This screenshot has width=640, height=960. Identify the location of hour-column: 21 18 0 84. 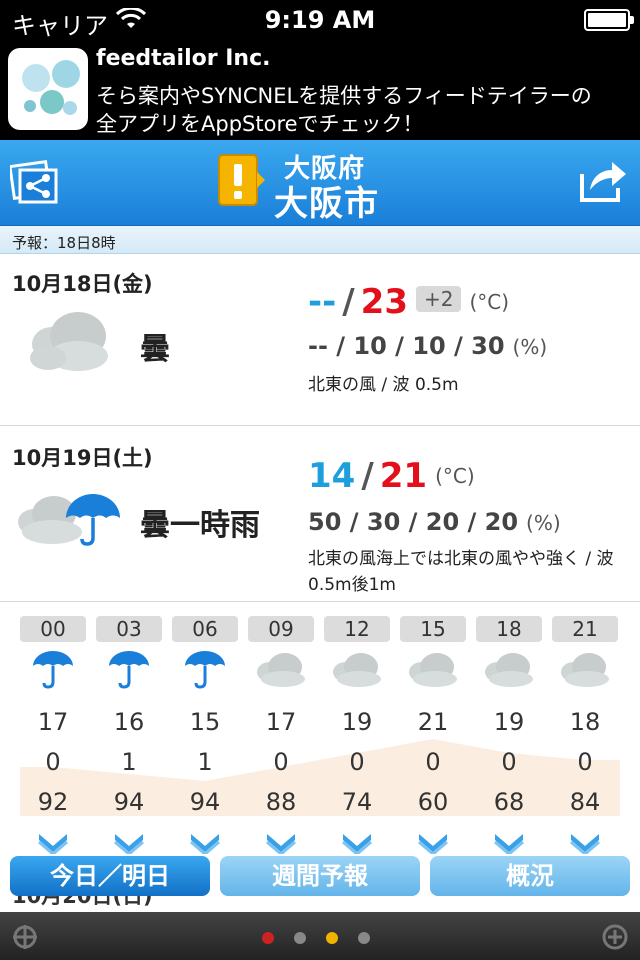
(585, 739).